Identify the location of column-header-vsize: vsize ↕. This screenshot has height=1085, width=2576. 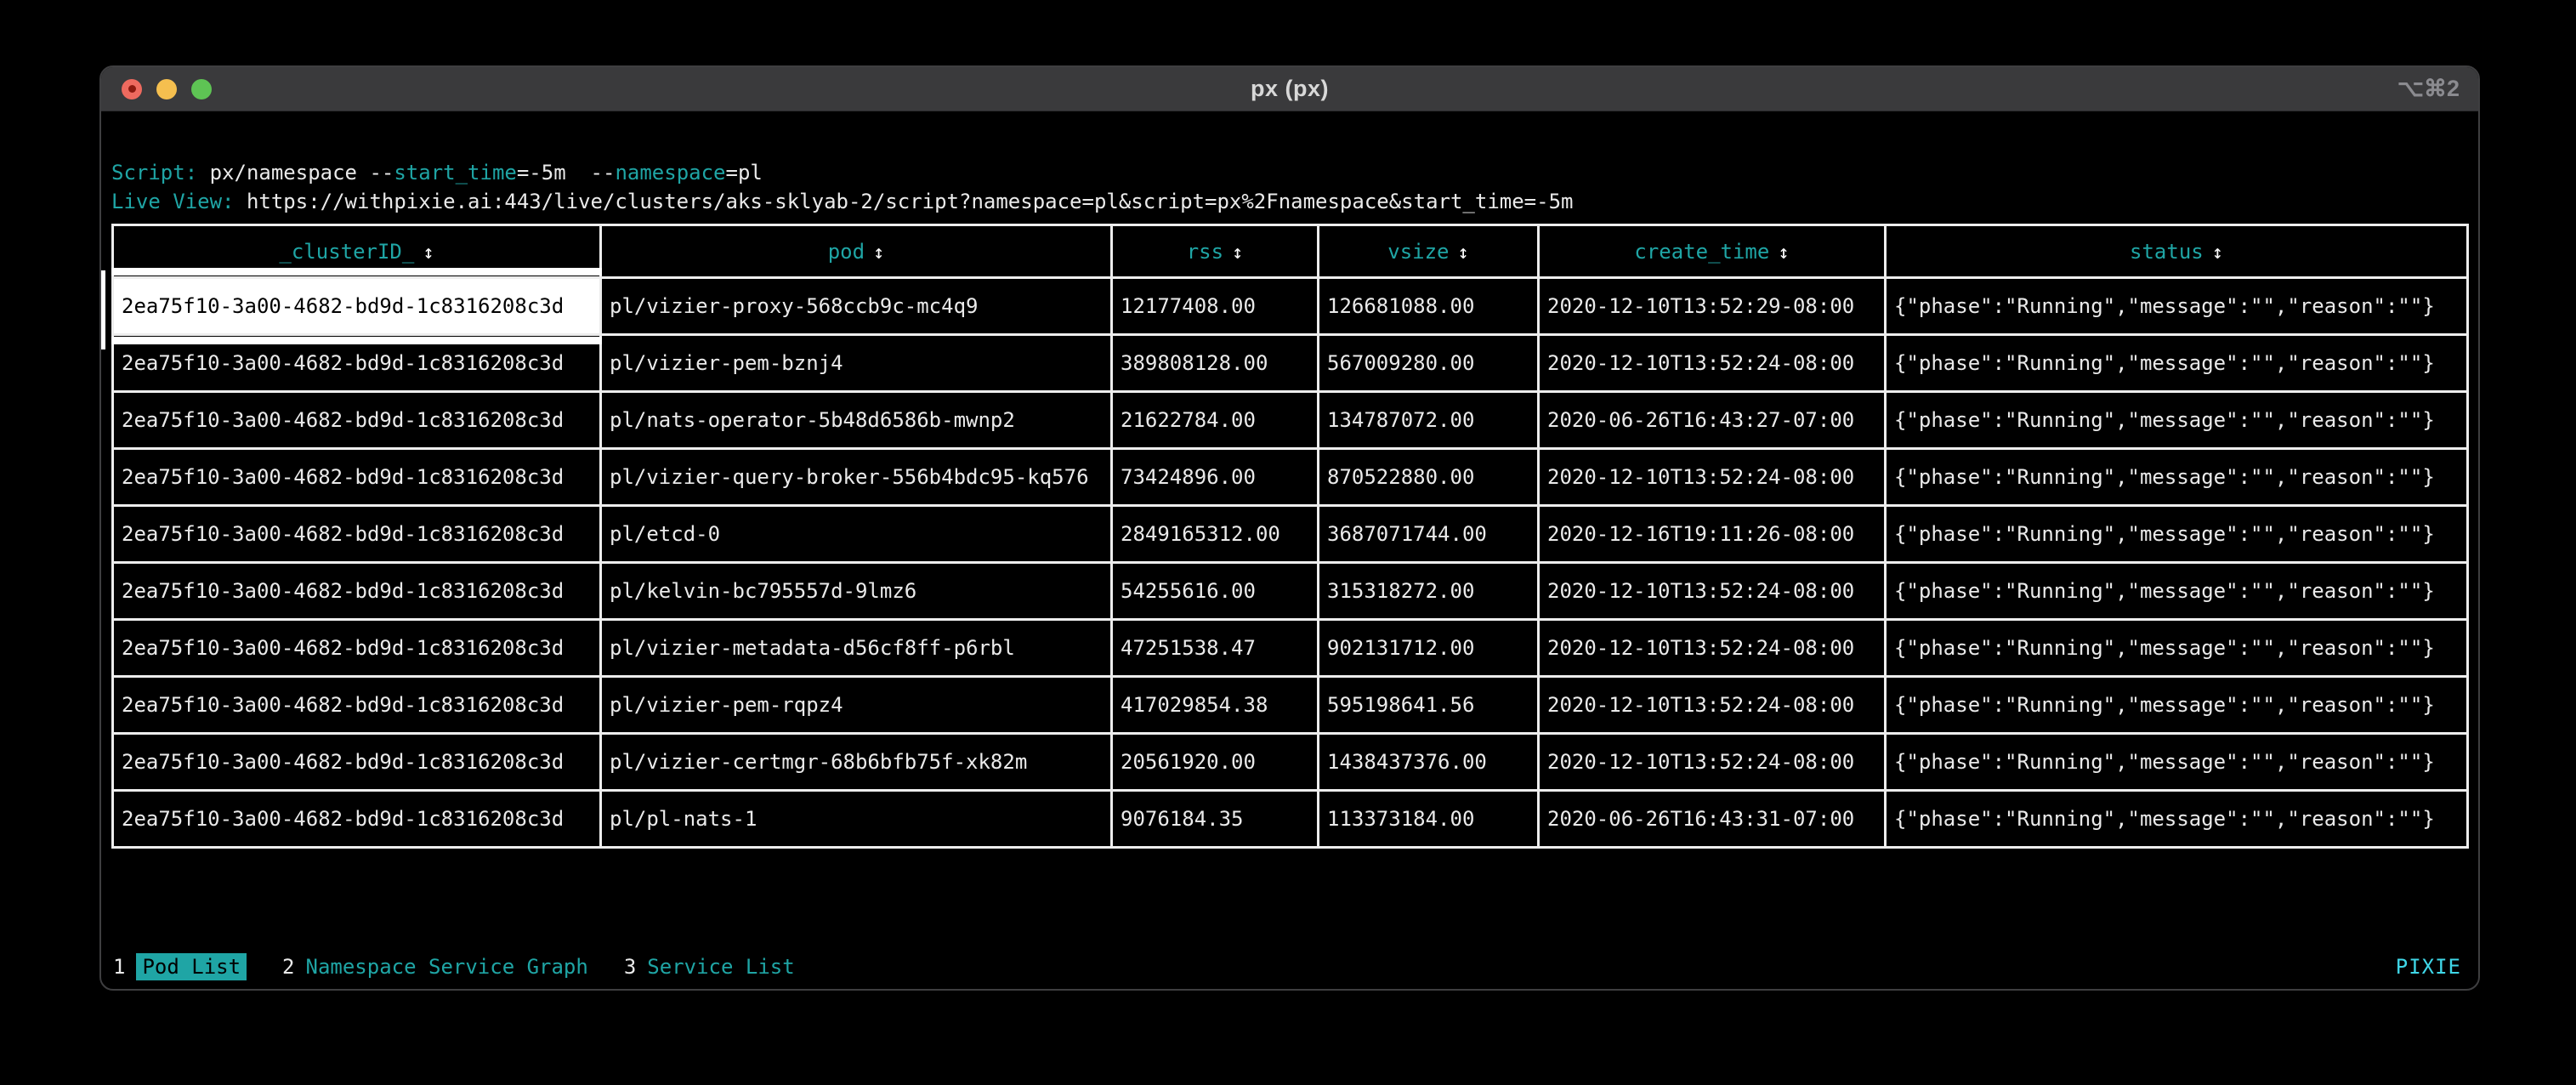
(1429, 251).